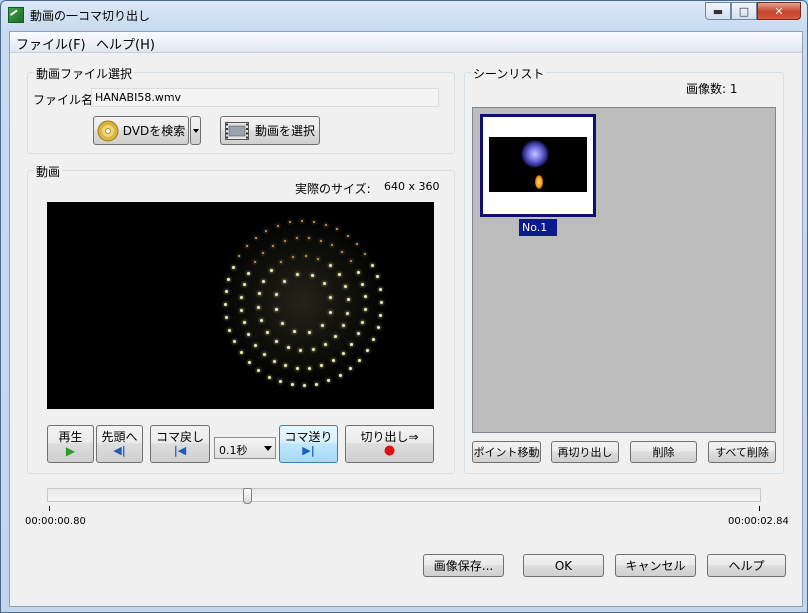 The image size is (808, 613). Describe the element at coordinates (509, 73) in the screenshot. I see `scene-list-legend: シーンリスト` at that location.